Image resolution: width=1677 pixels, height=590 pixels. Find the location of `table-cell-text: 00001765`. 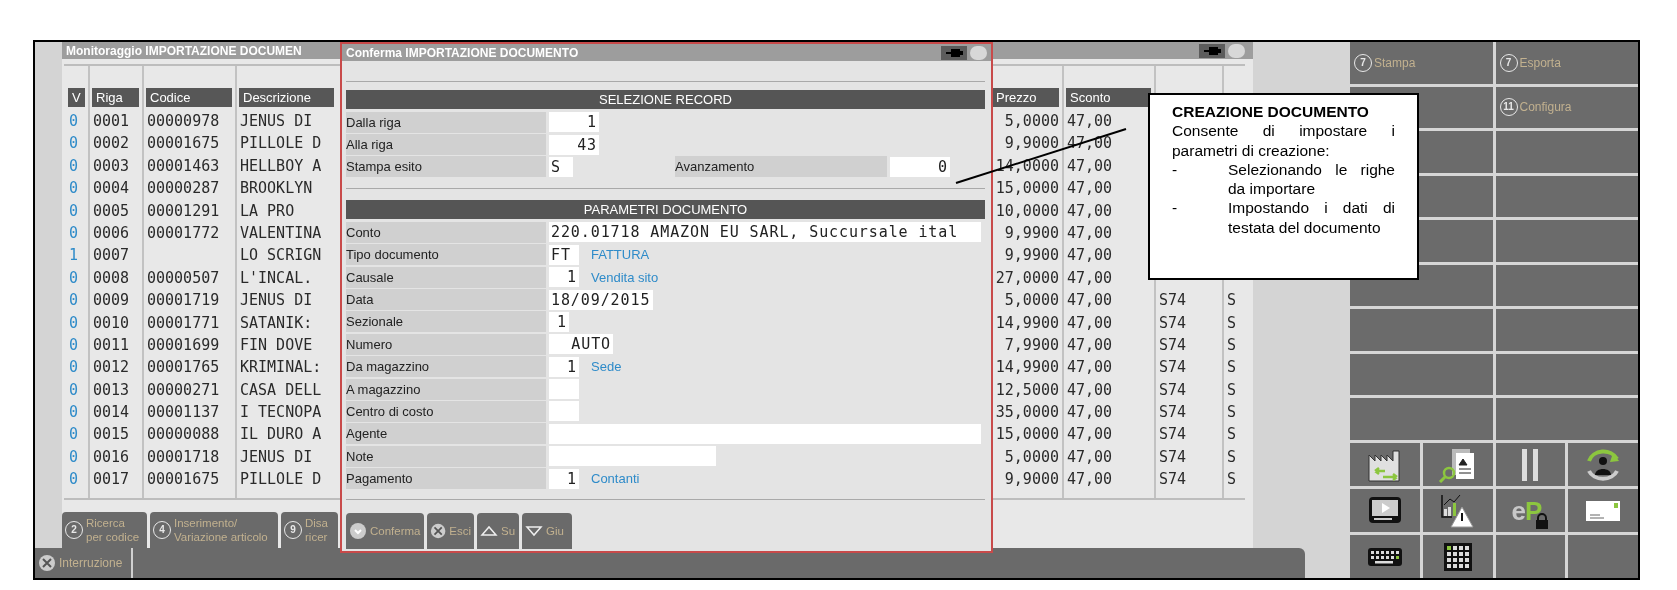

table-cell-text: 00001765 is located at coordinates (183, 368).